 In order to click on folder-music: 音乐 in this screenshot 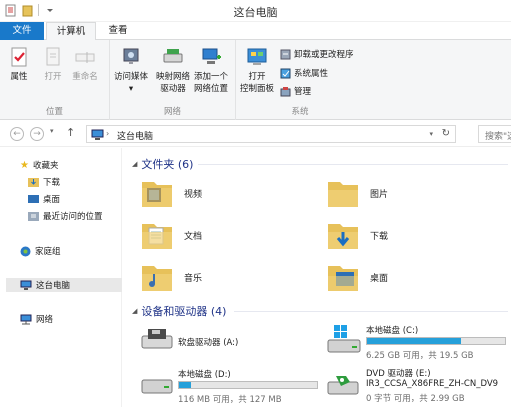, I will do `click(171, 277)`.